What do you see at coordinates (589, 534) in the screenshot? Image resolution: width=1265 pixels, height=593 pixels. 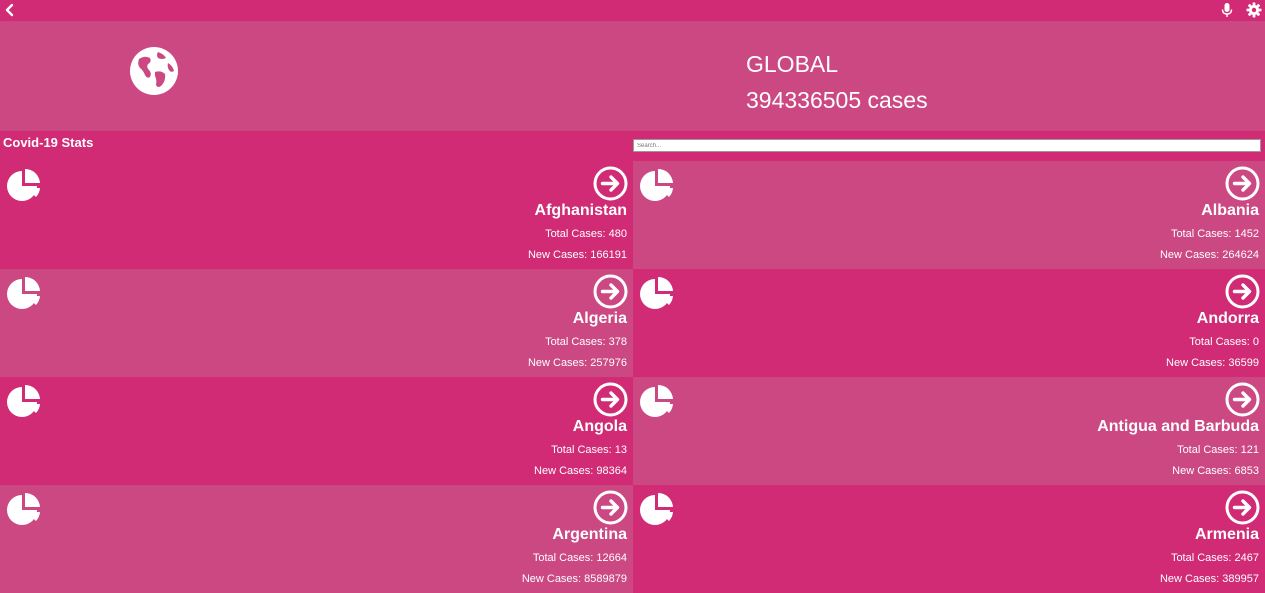 I see `country-name: Argentina` at bounding box center [589, 534].